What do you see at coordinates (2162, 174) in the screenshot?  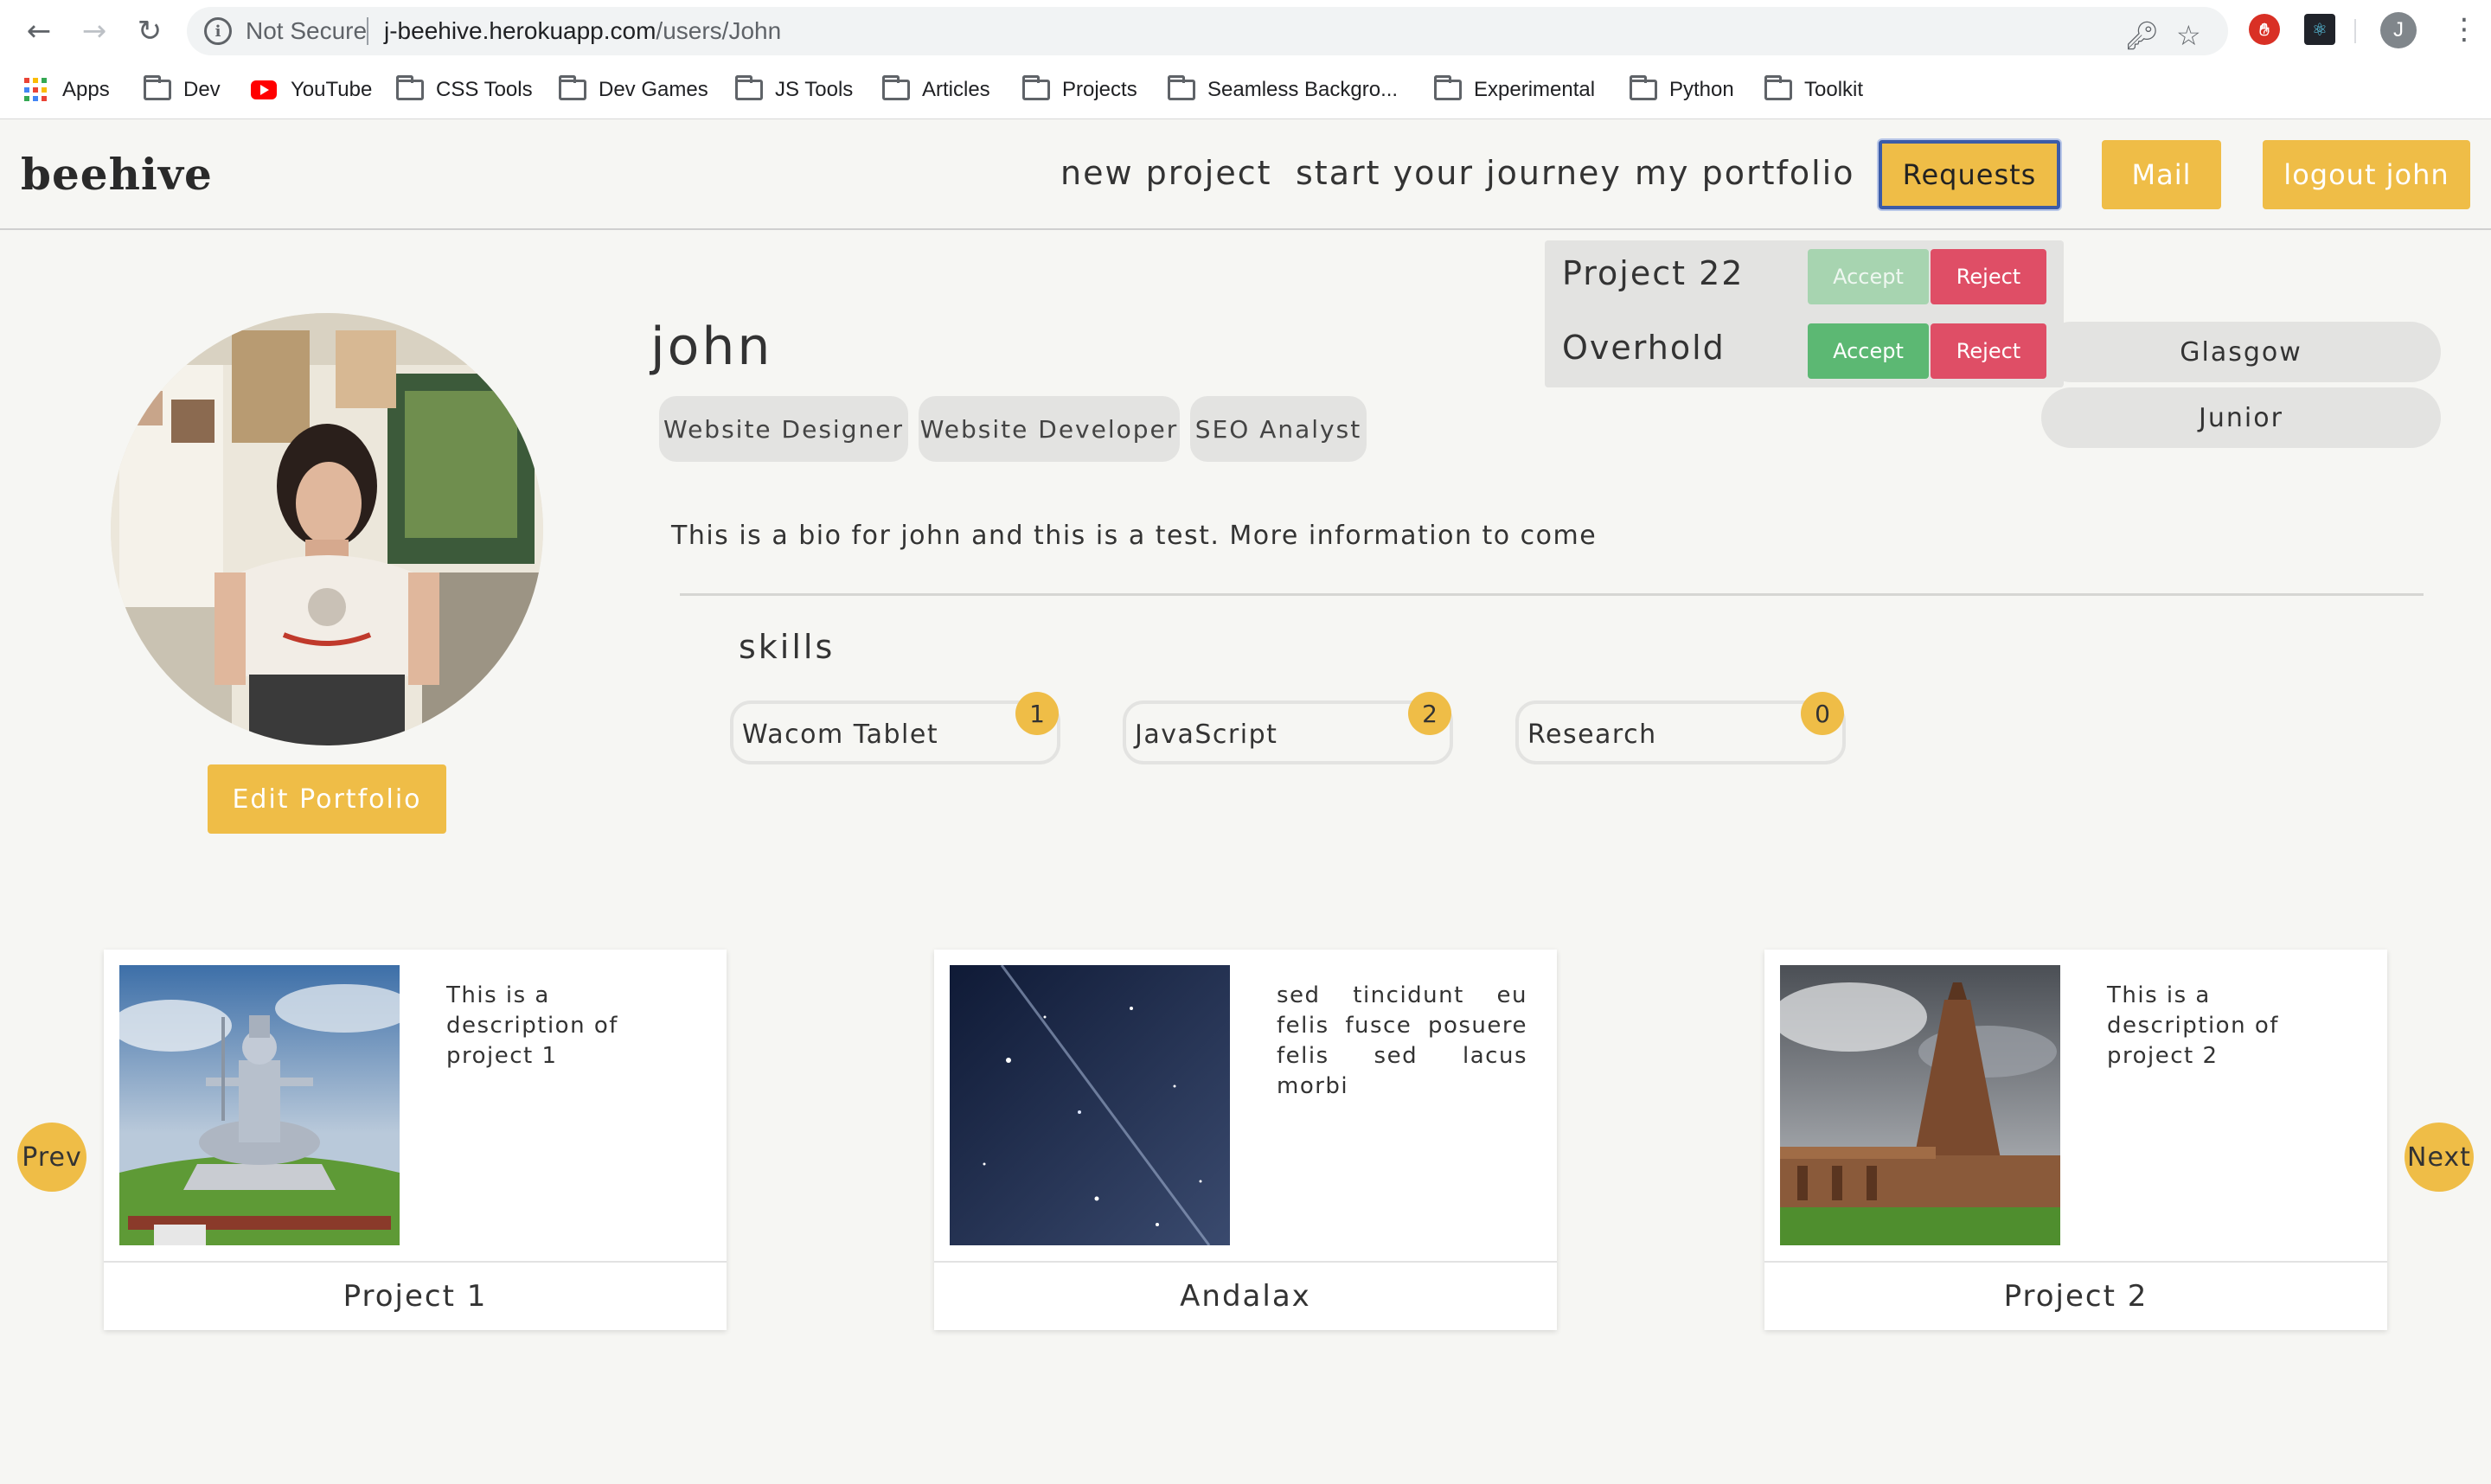 I see `mail-button: Mail` at bounding box center [2162, 174].